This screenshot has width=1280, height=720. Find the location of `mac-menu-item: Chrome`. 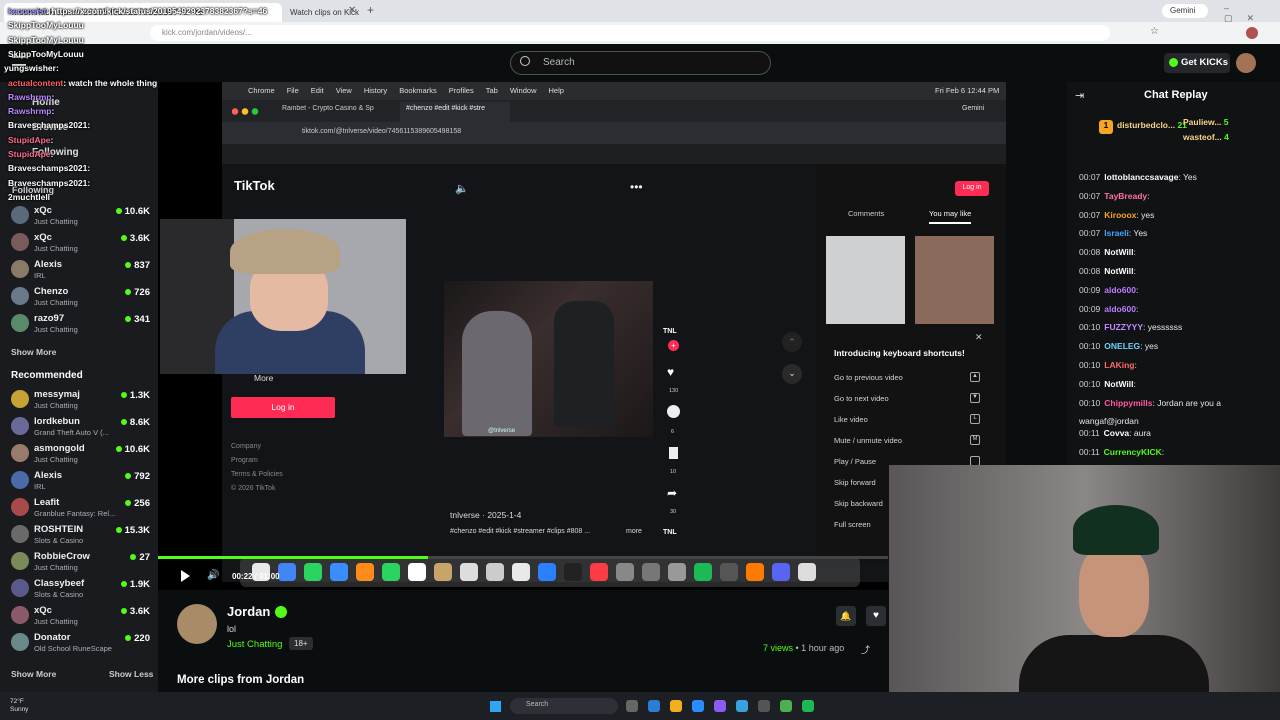

mac-menu-item: Chrome is located at coordinates (261, 90).